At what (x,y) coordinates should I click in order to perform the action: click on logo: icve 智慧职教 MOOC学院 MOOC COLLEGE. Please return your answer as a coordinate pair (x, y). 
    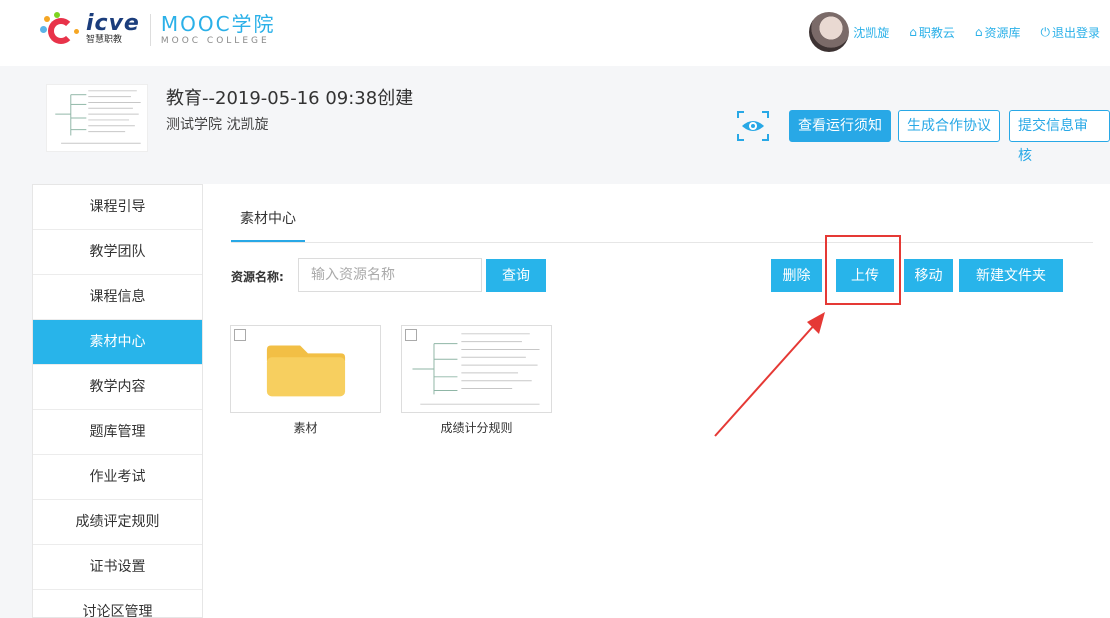
    Looking at the image, I should click on (158, 30).